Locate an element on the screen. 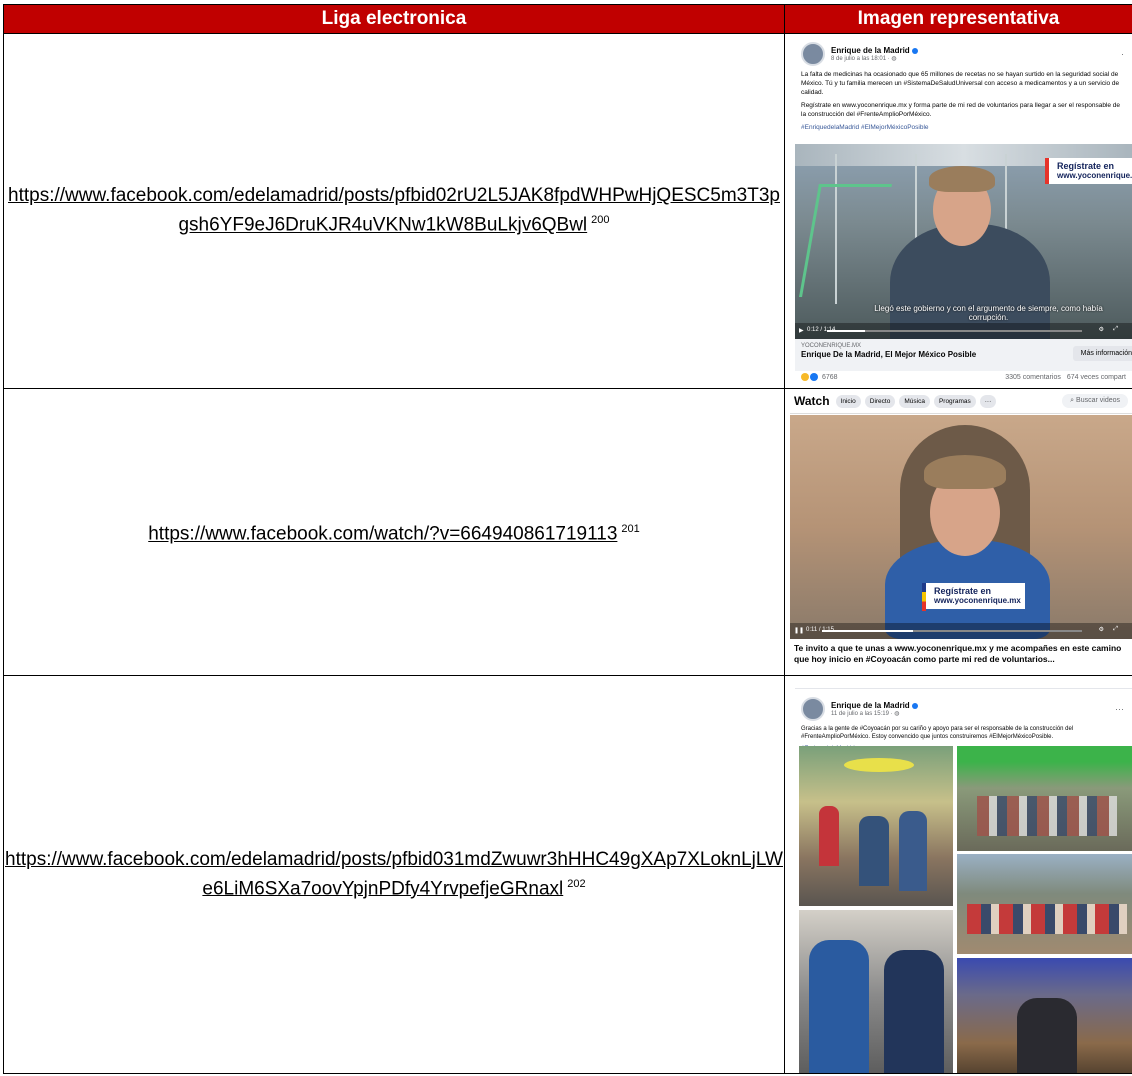 This screenshot has width=1132, height=1076. comment-count: 3305 comentarios is located at coordinates (1033, 377).